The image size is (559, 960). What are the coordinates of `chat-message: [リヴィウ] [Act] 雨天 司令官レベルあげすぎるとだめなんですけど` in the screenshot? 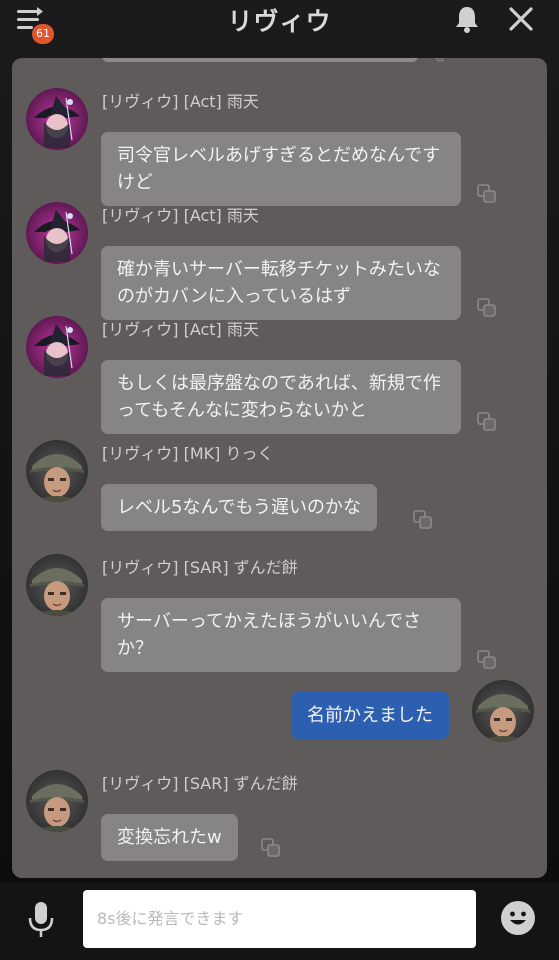 It's located at (279, 148).